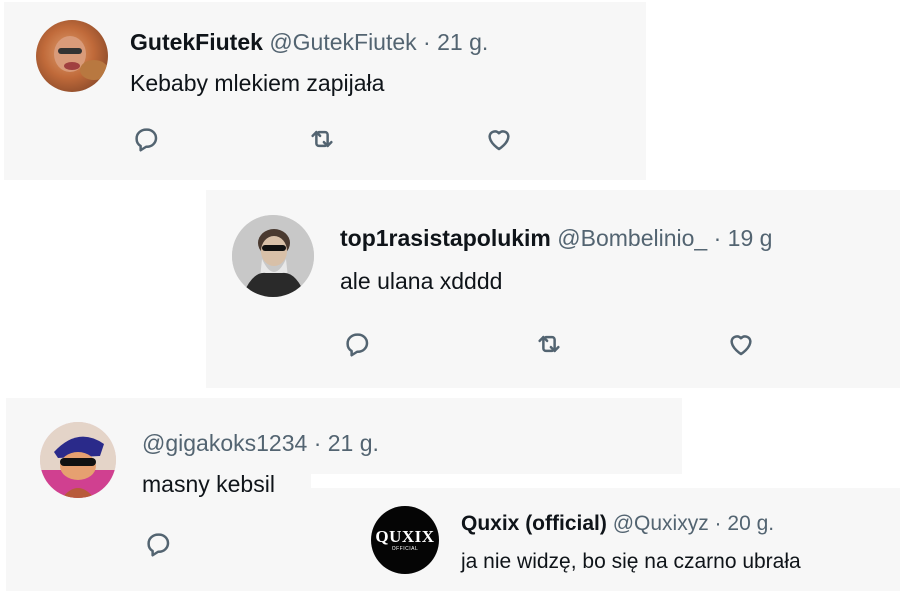 The width and height of the screenshot is (900, 591). Describe the element at coordinates (257, 83) in the screenshot. I see `tweet-text: Kebaby mlekiem zapijała` at that location.